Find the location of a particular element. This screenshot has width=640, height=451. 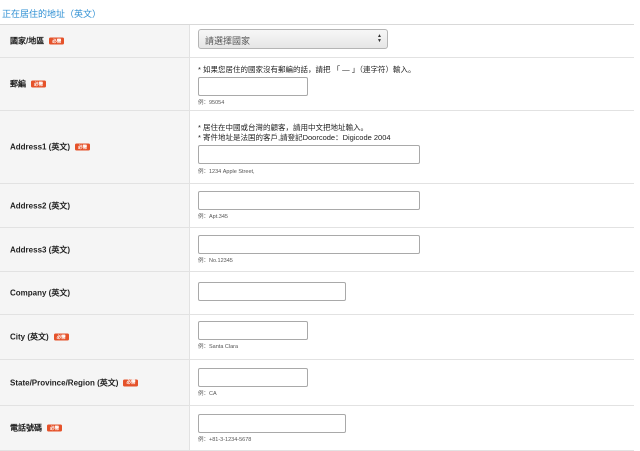

address1-input is located at coordinates (309, 154).